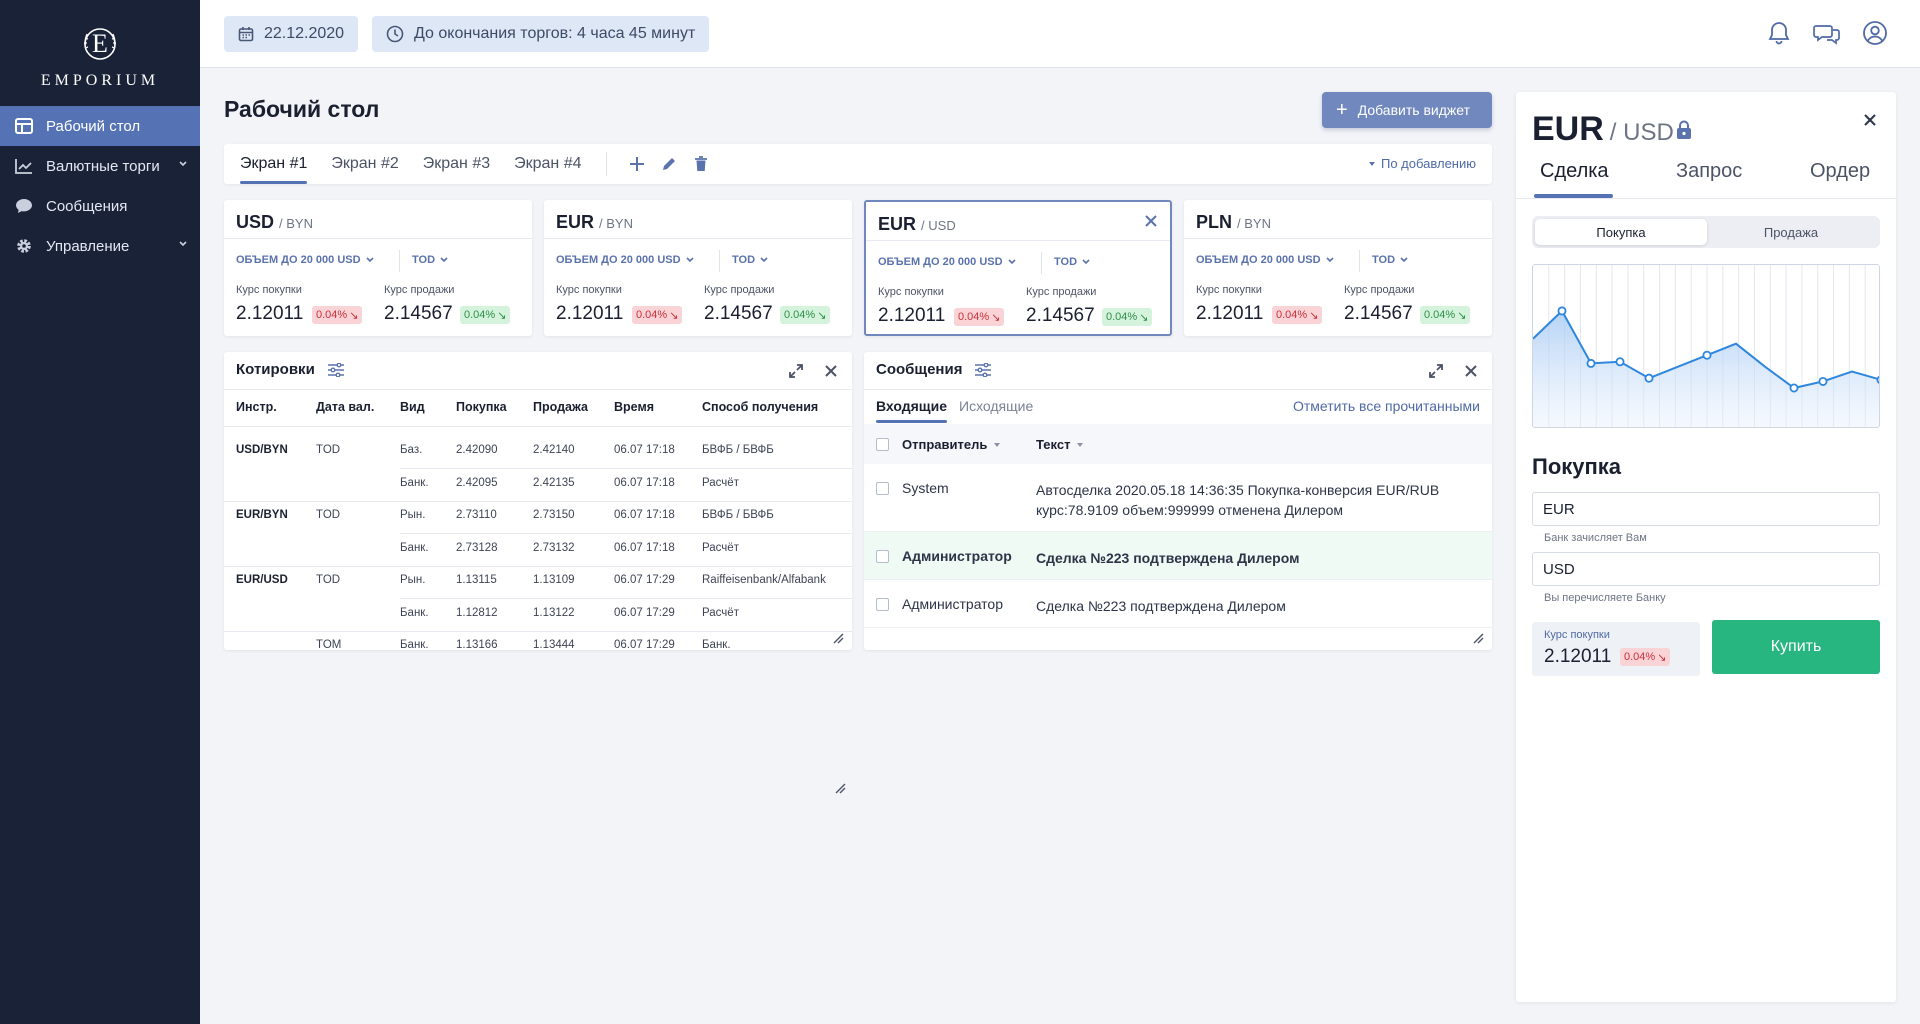 The image size is (1920, 1024). I want to click on term-label: TOD, so click(424, 260).